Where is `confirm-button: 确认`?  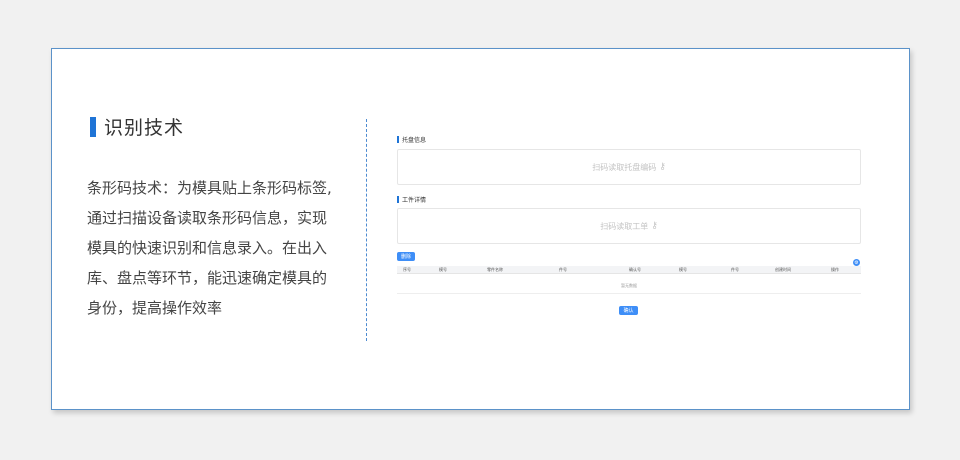 confirm-button: 确认 is located at coordinates (628, 310).